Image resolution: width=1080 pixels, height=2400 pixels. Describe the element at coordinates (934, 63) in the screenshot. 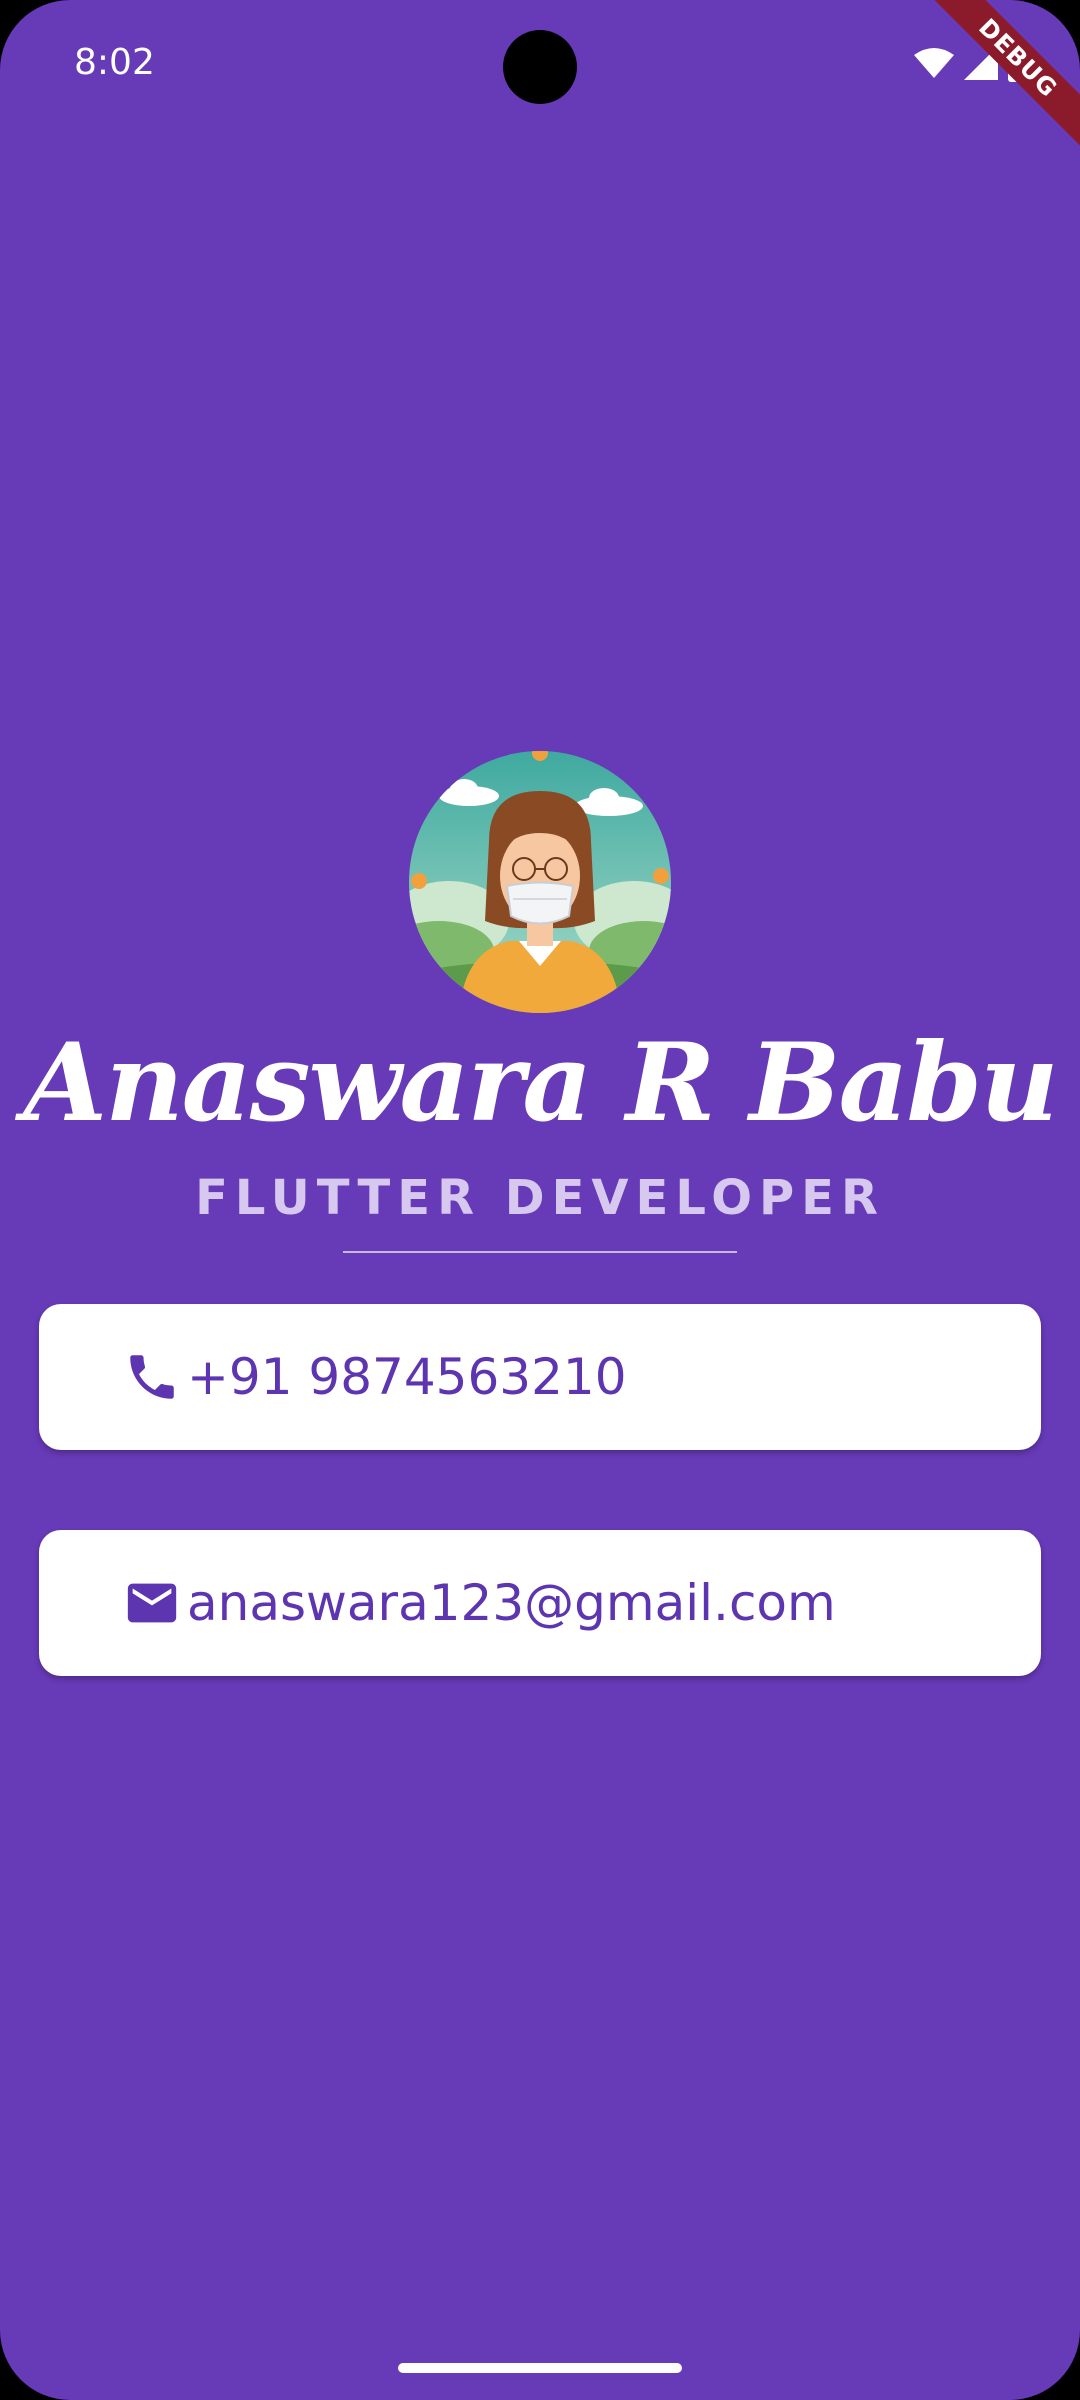

I see `wifi-icon` at that location.